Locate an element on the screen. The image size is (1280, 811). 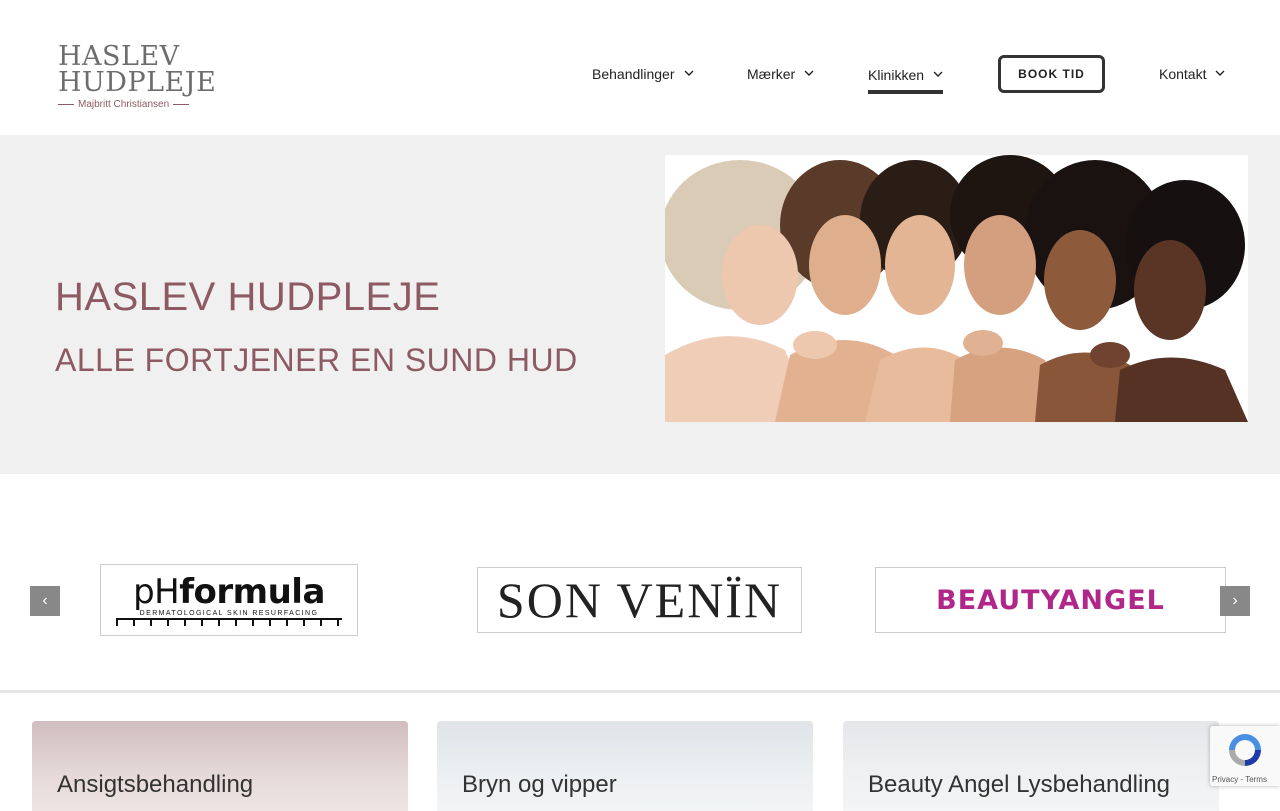
hero-image is located at coordinates (956, 288).